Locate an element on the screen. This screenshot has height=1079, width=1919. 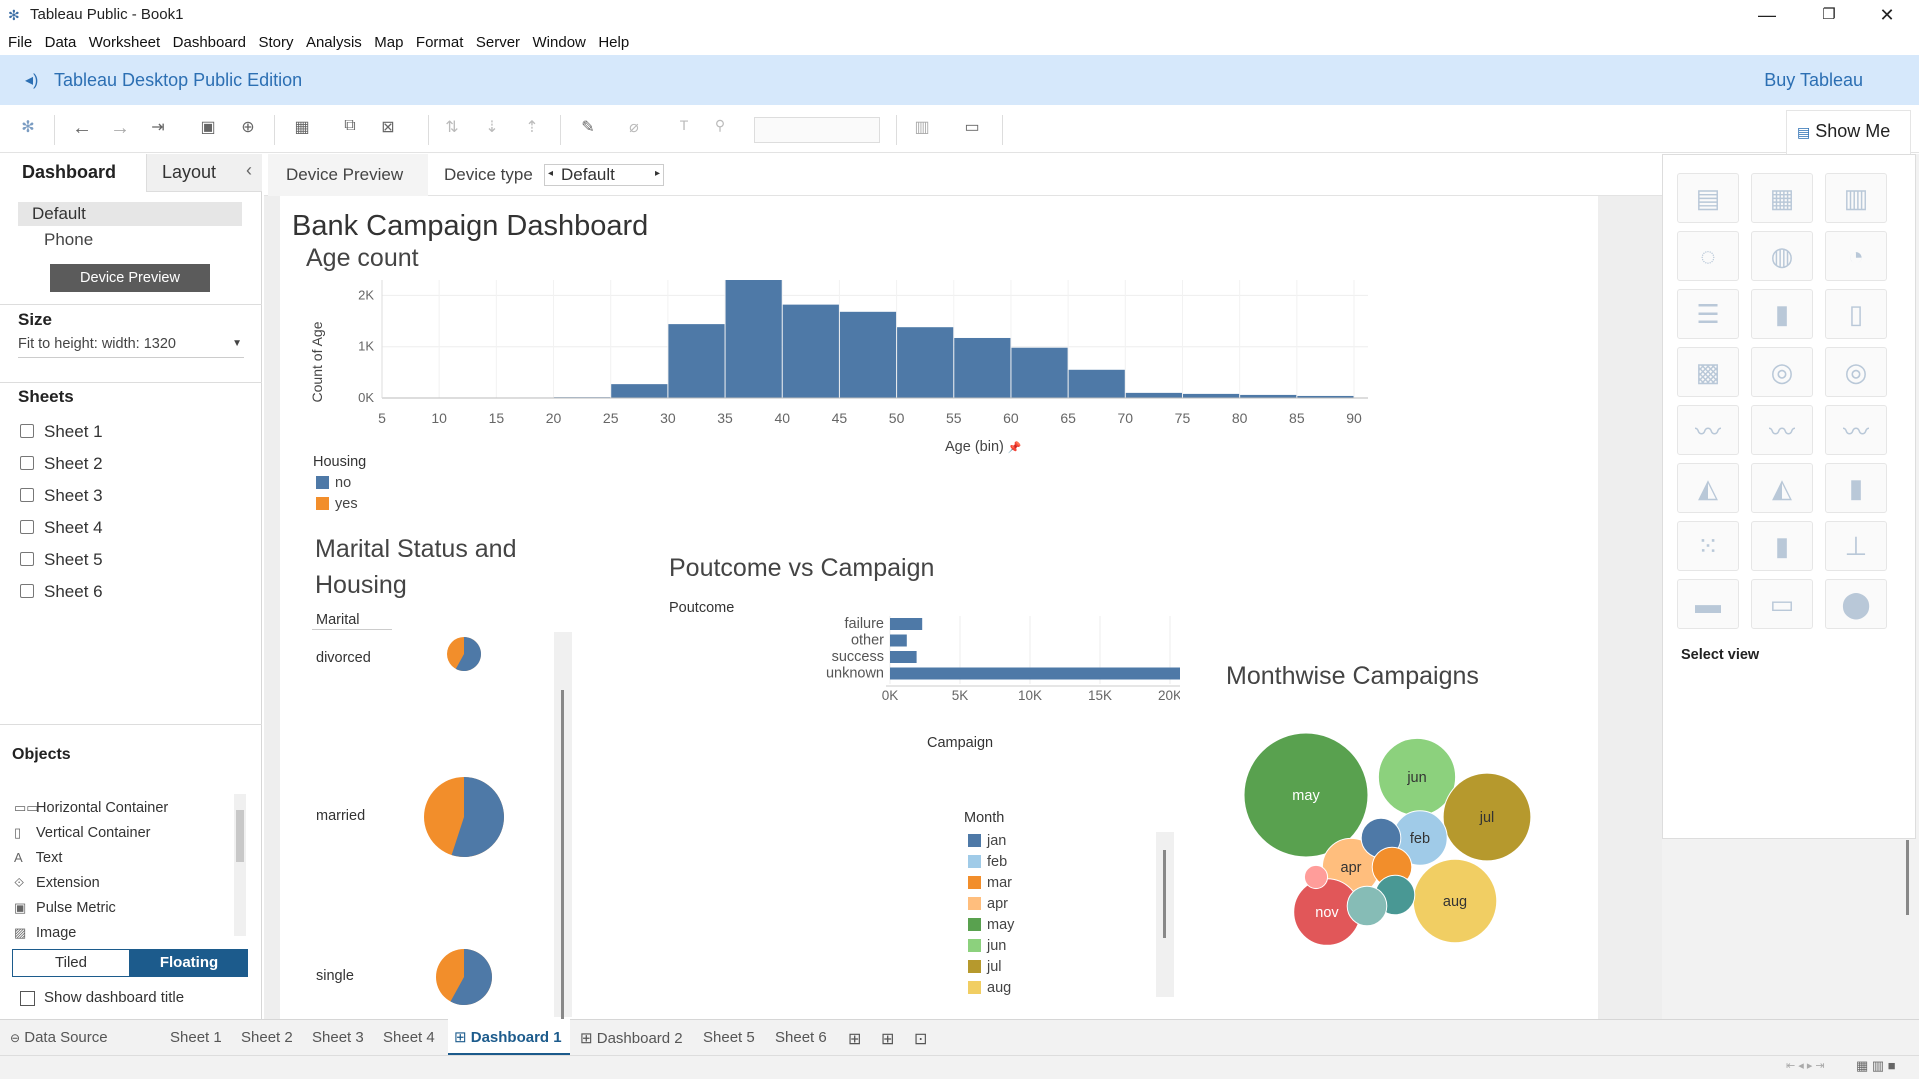
tab-sheet-6: Sheet 6 is located at coordinates (801, 1037).